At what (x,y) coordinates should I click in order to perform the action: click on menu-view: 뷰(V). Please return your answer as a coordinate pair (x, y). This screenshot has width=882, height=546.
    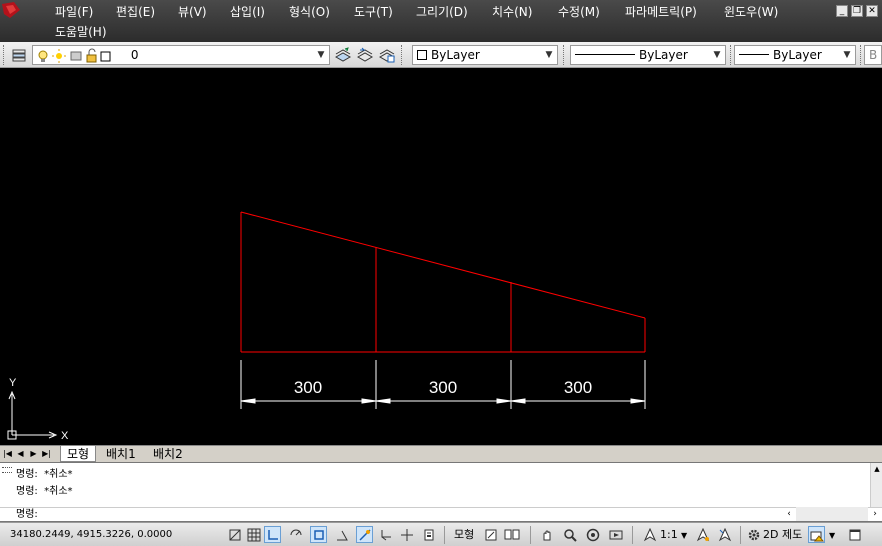
    Looking at the image, I should click on (192, 12).